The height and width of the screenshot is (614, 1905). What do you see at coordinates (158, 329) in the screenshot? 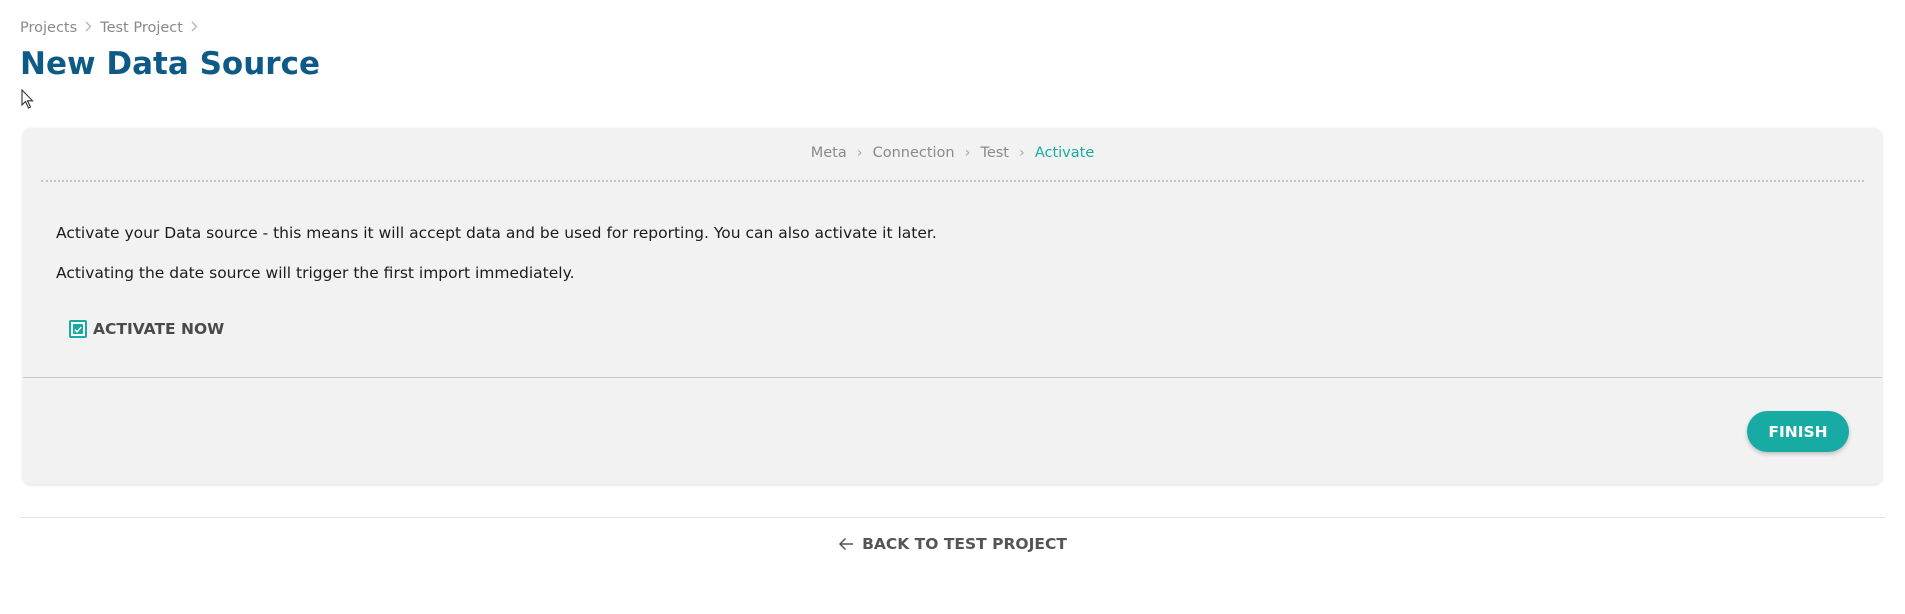
I see `activate-now-label: ACTIVATE NOW` at bounding box center [158, 329].